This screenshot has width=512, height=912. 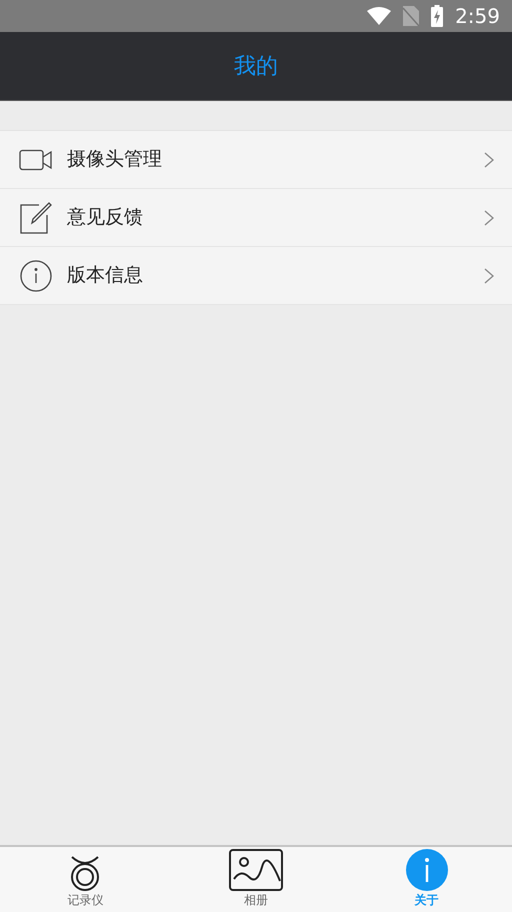 What do you see at coordinates (256, 276) in the screenshot?
I see `menu-item: 版本信息` at bounding box center [256, 276].